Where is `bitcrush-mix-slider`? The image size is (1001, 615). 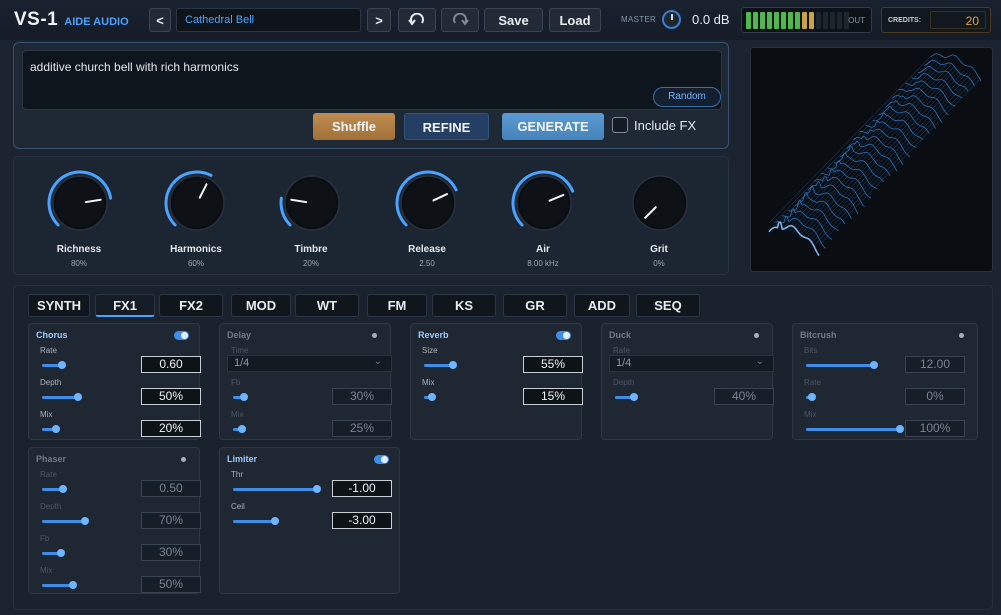 bitcrush-mix-slider is located at coordinates (855, 429).